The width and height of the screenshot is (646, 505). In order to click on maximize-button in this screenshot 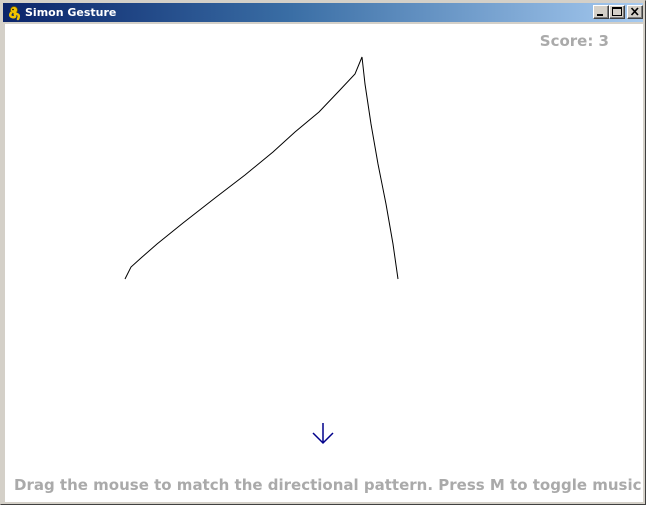, I will do `click(617, 12)`.